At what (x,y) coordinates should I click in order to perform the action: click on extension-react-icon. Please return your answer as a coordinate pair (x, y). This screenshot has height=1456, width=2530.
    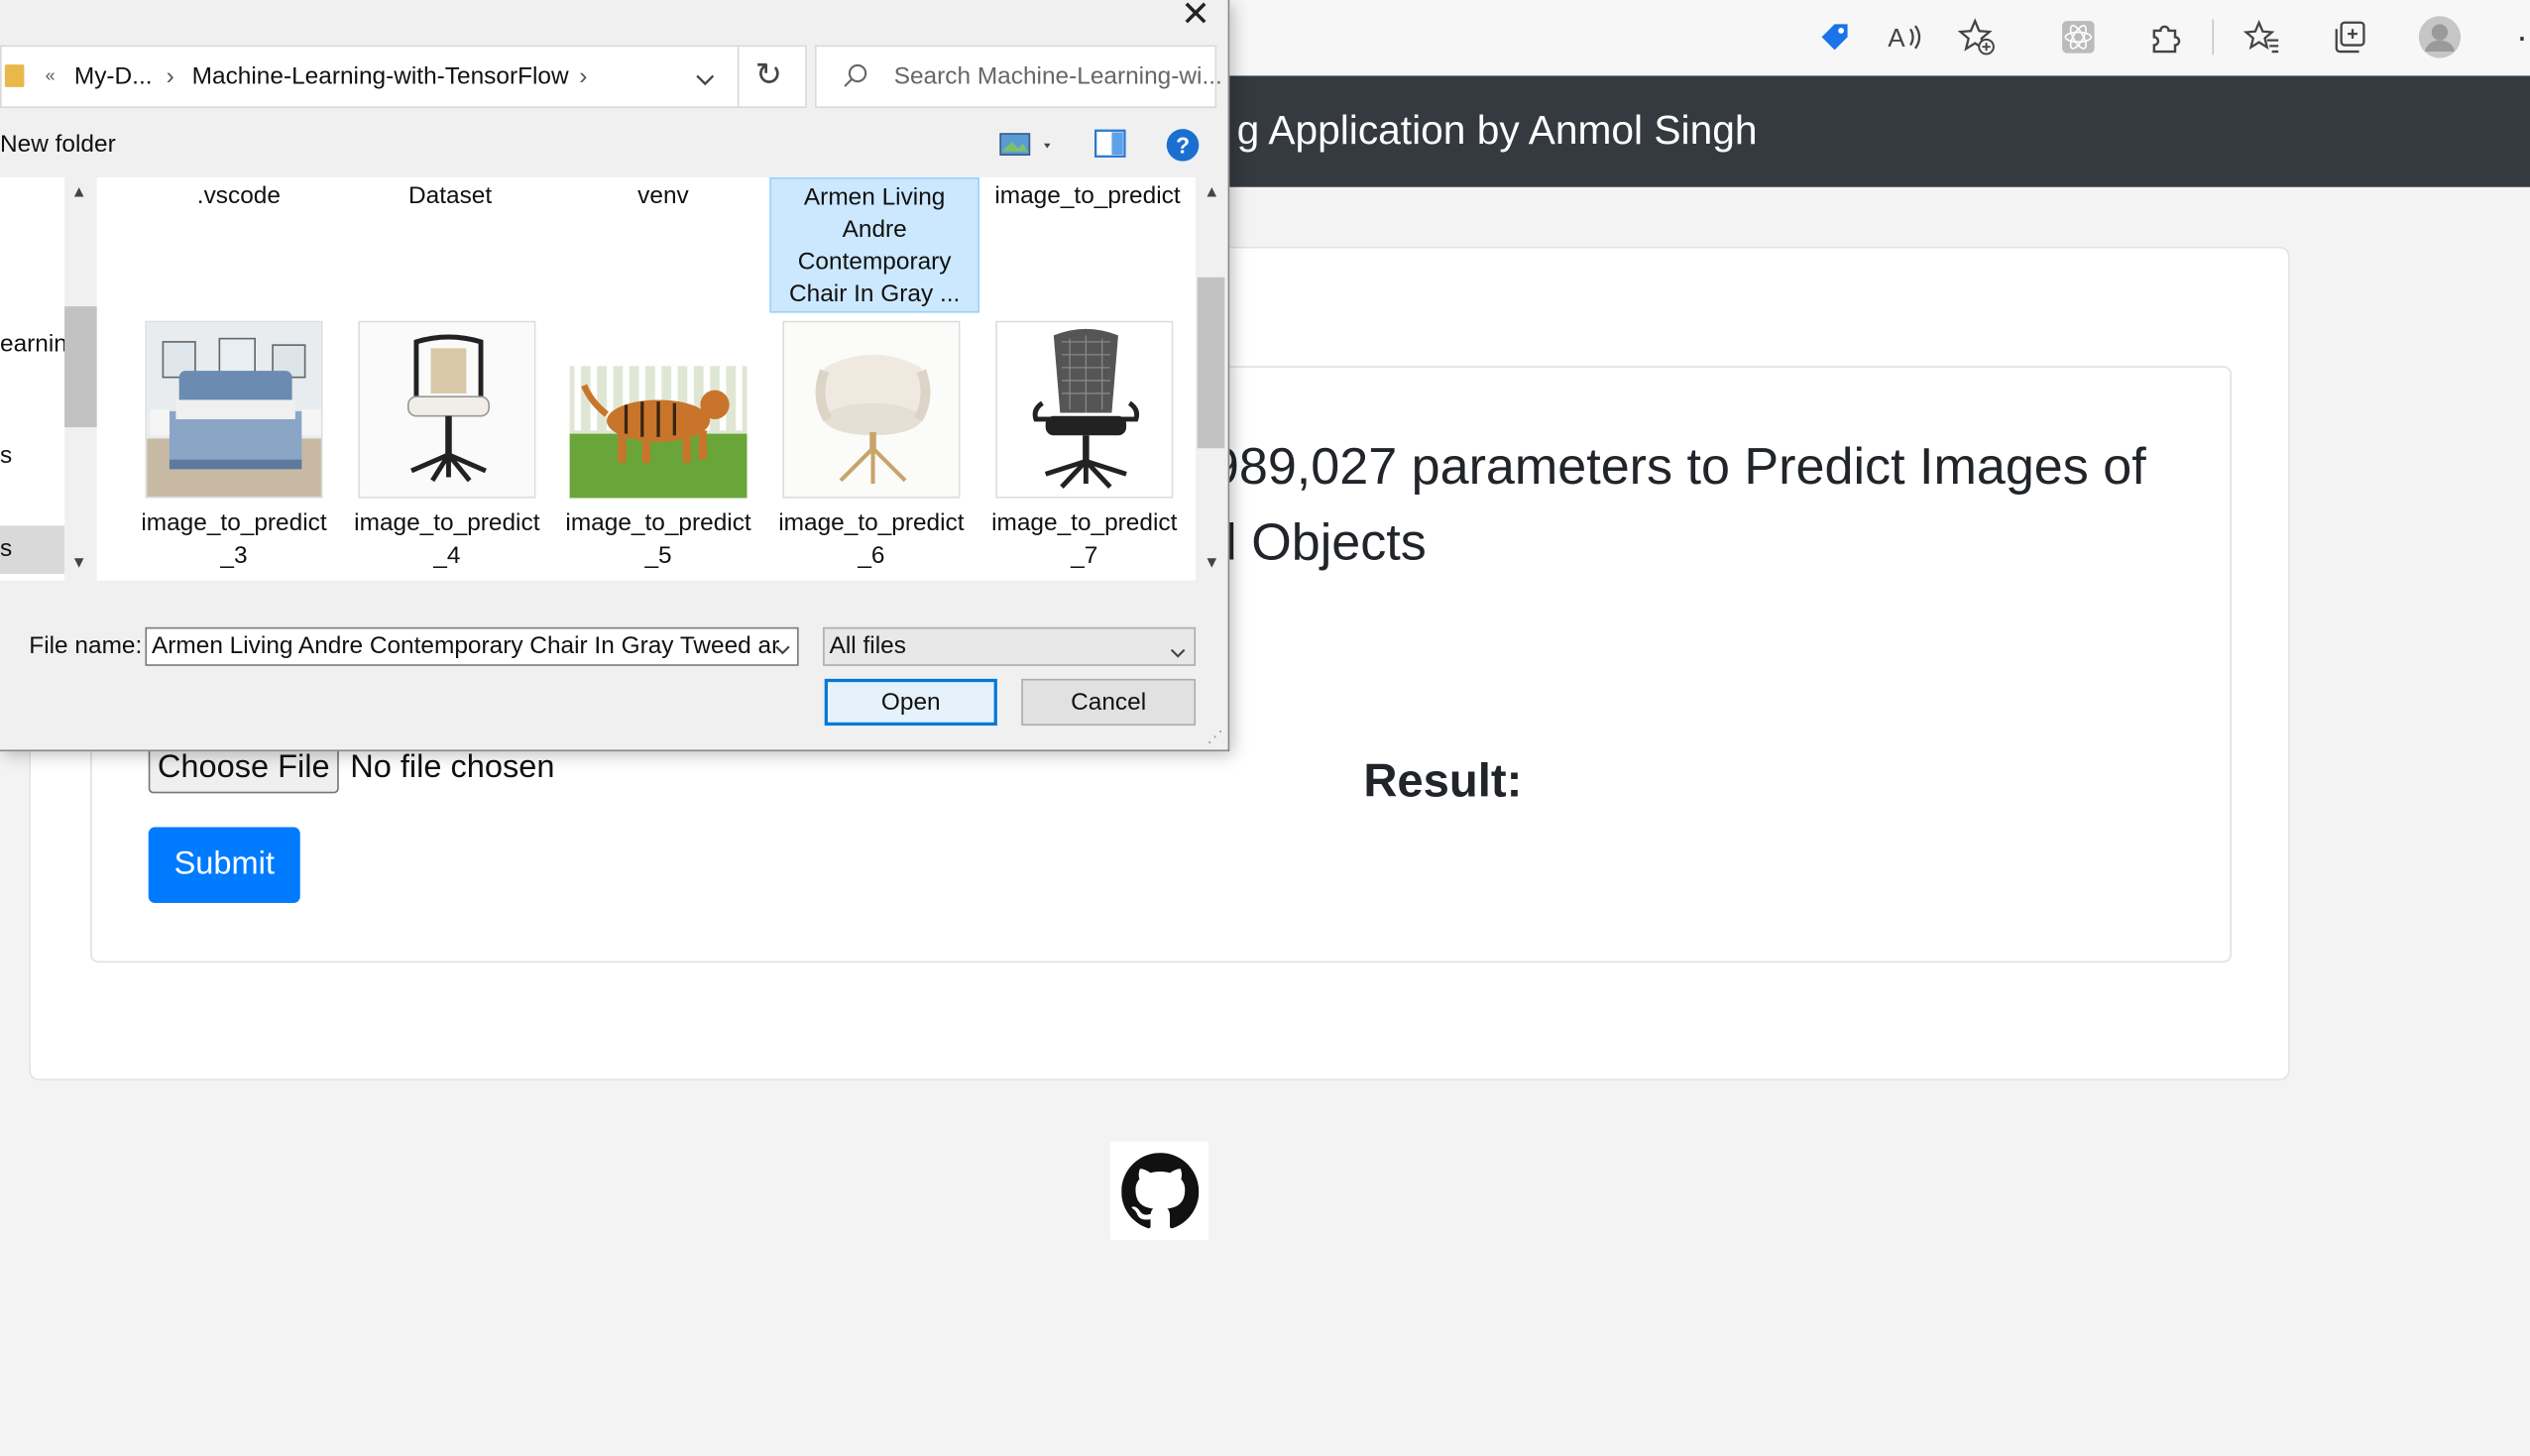
    Looking at the image, I should click on (2078, 37).